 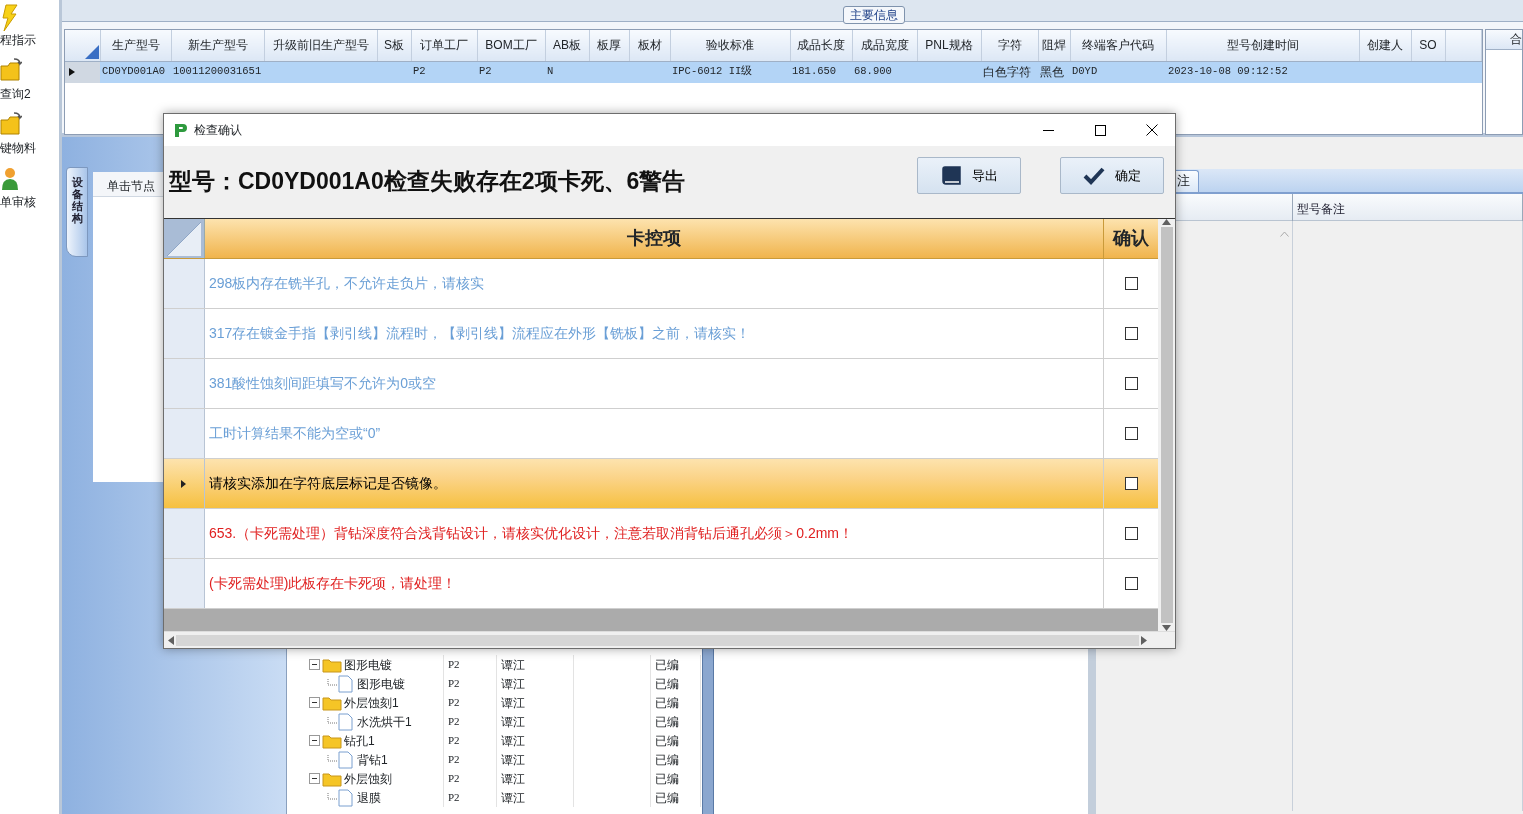 I want to click on column-header: 成品宽度, so click(x=884, y=45).